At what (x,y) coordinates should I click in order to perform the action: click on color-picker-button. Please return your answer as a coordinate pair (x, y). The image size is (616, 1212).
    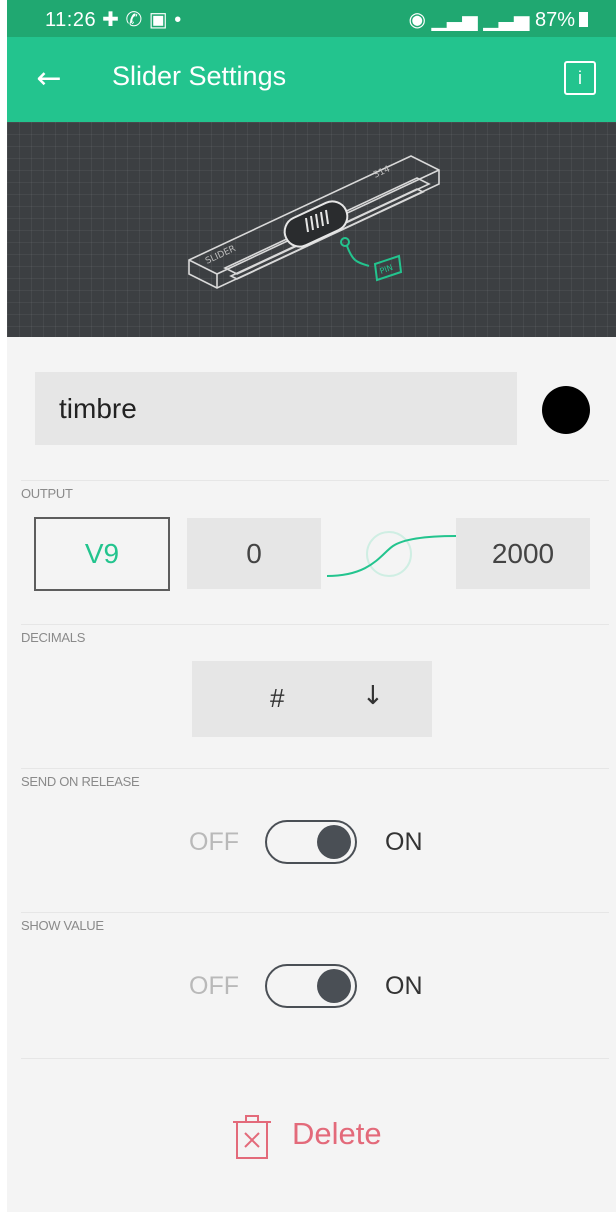
    Looking at the image, I should click on (566, 410).